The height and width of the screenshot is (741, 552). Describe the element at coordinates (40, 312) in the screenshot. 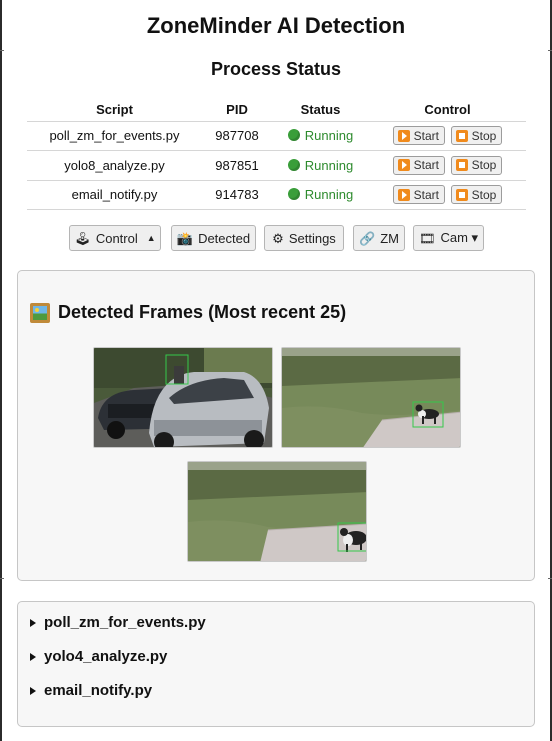

I see `framed-picture-icon` at that location.